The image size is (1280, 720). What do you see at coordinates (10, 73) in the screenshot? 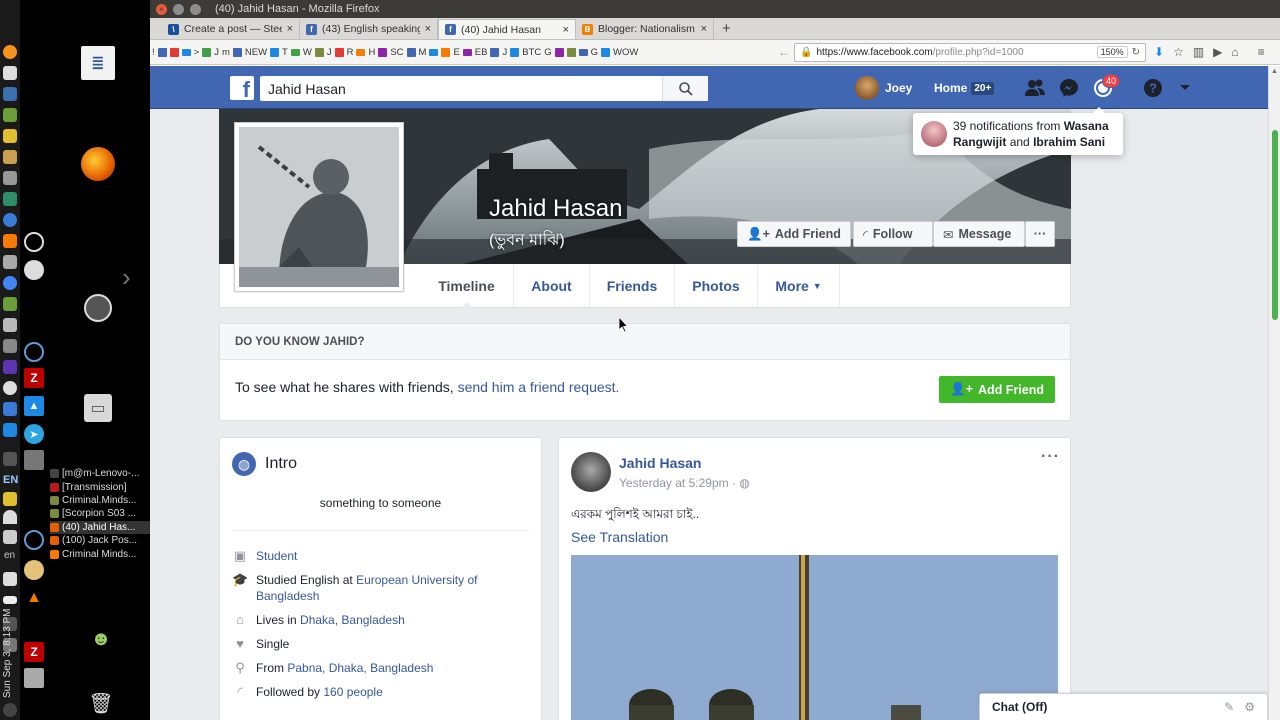
I see `editor-icon` at bounding box center [10, 73].